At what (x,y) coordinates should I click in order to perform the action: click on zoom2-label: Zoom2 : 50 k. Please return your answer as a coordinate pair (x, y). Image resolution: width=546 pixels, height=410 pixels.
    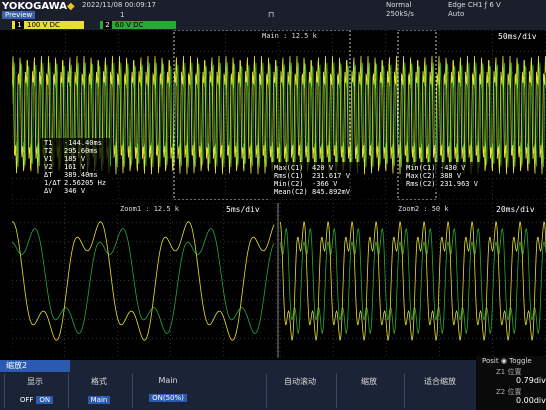
    Looking at the image, I should click on (423, 209).